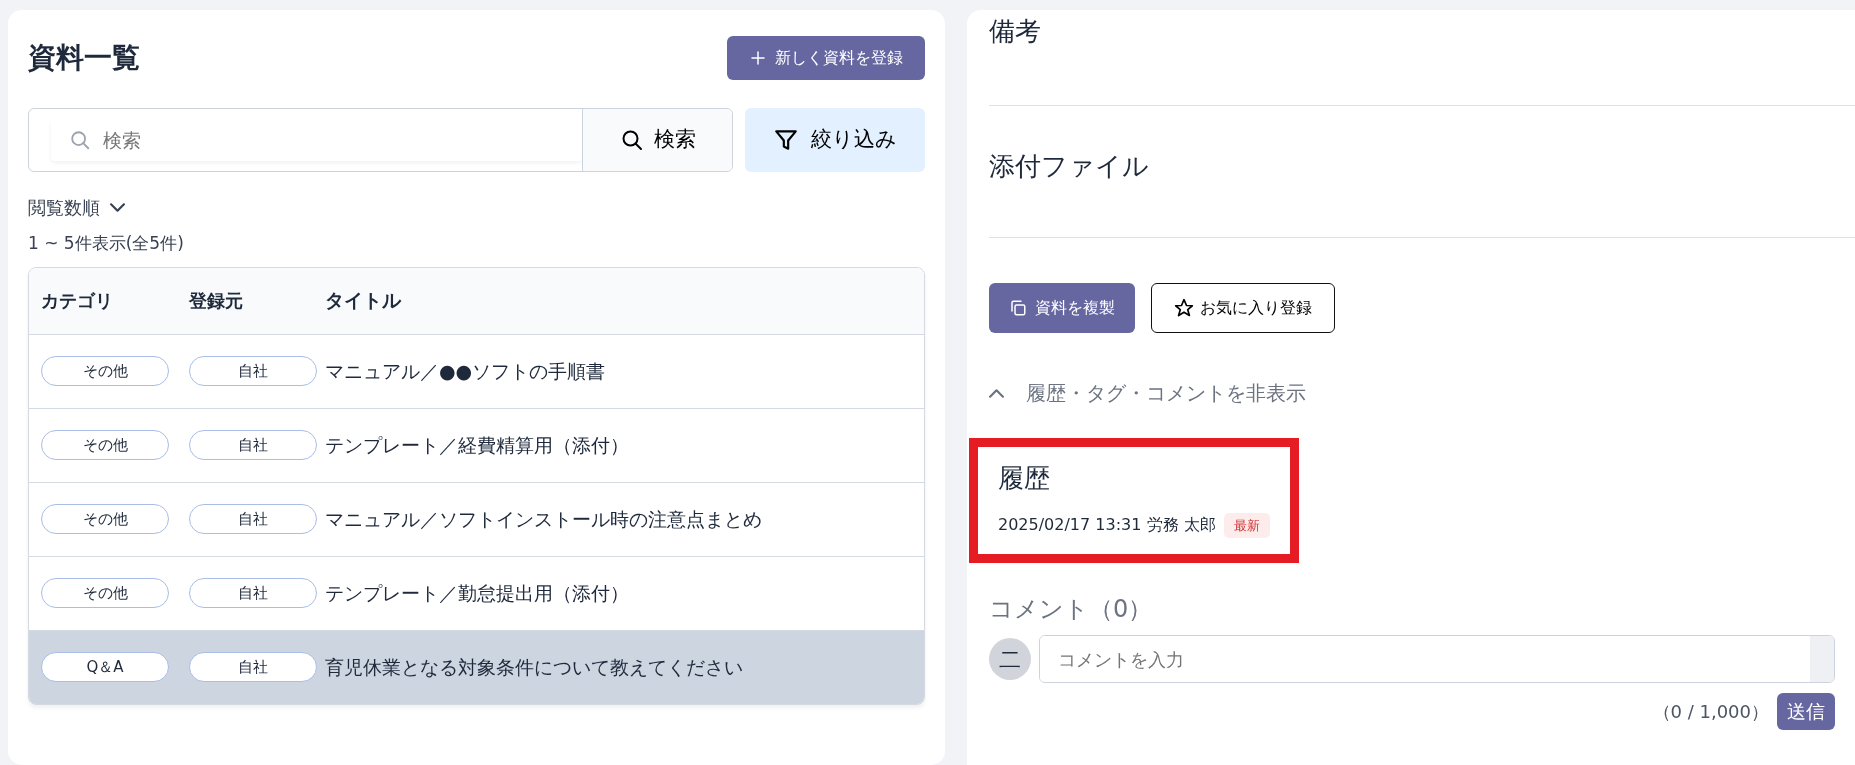 This screenshot has width=1855, height=765. Describe the element at coordinates (1018, 308) in the screenshot. I see `copy-icon` at that location.